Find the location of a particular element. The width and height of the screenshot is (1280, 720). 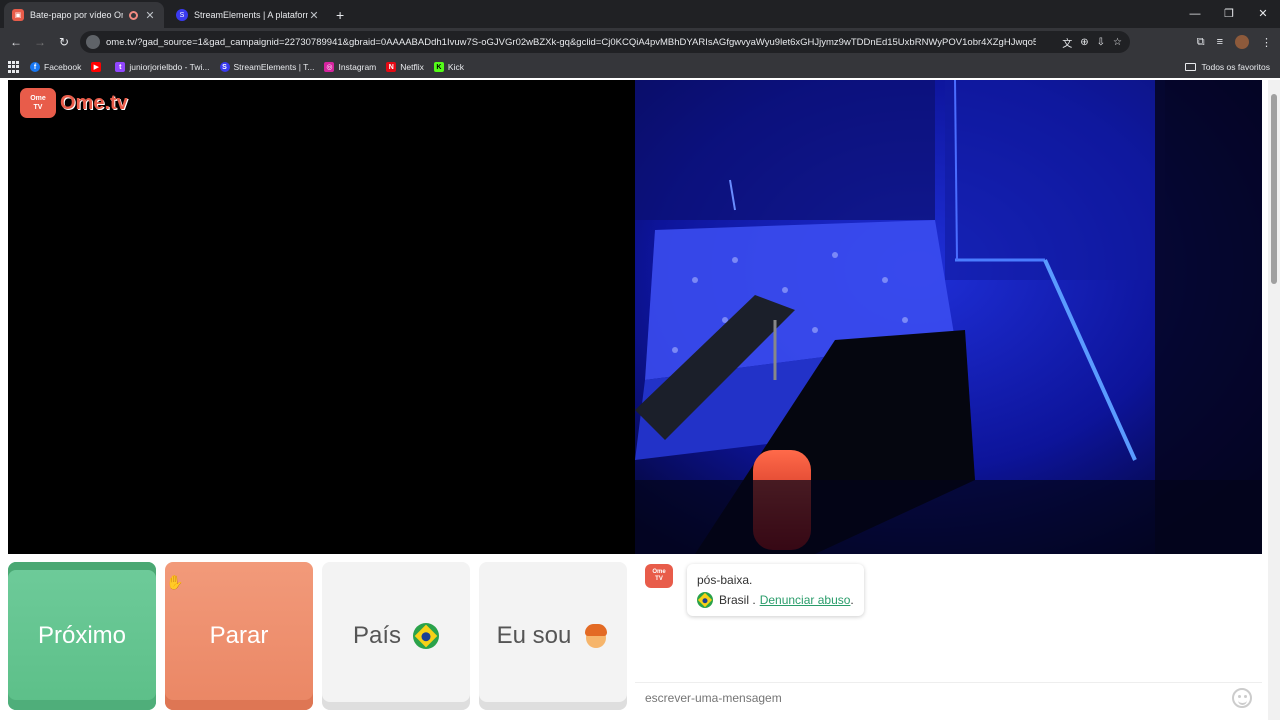

extensions-icon: ⧉ is located at coordinates (1201, 42).